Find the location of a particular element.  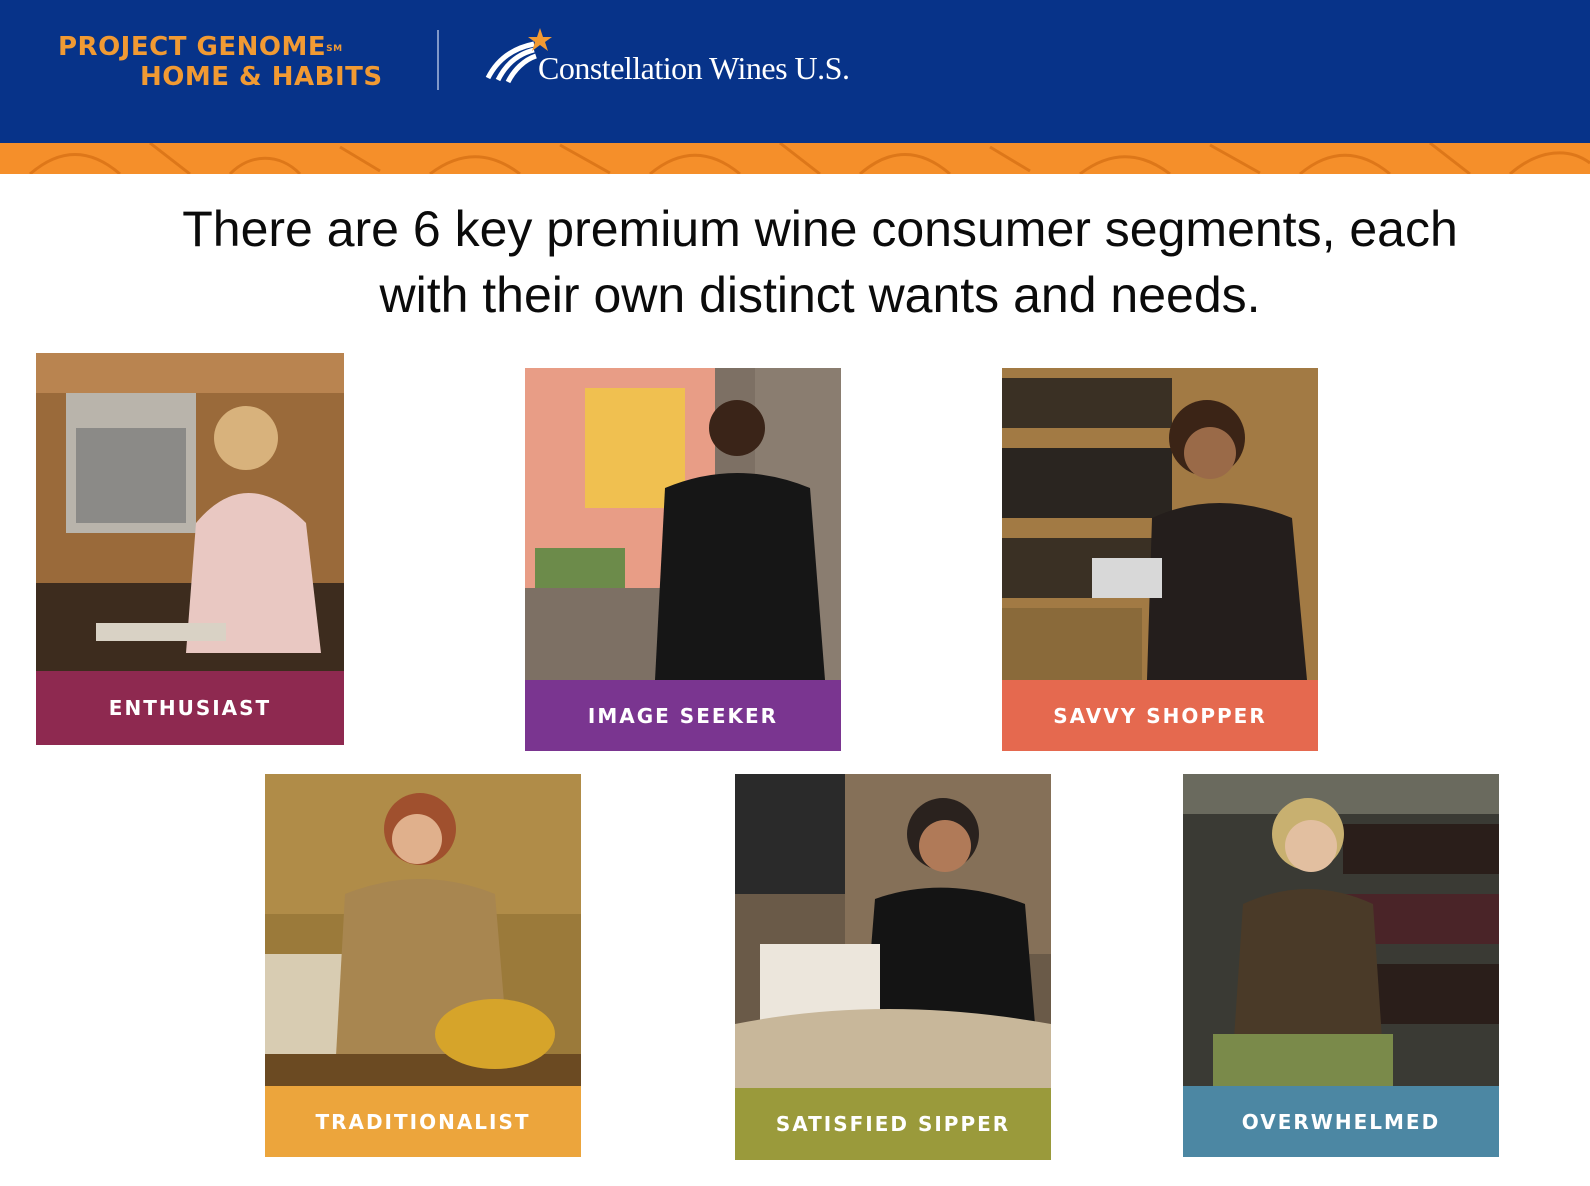

satisfied-sipper-photo is located at coordinates (893, 931).